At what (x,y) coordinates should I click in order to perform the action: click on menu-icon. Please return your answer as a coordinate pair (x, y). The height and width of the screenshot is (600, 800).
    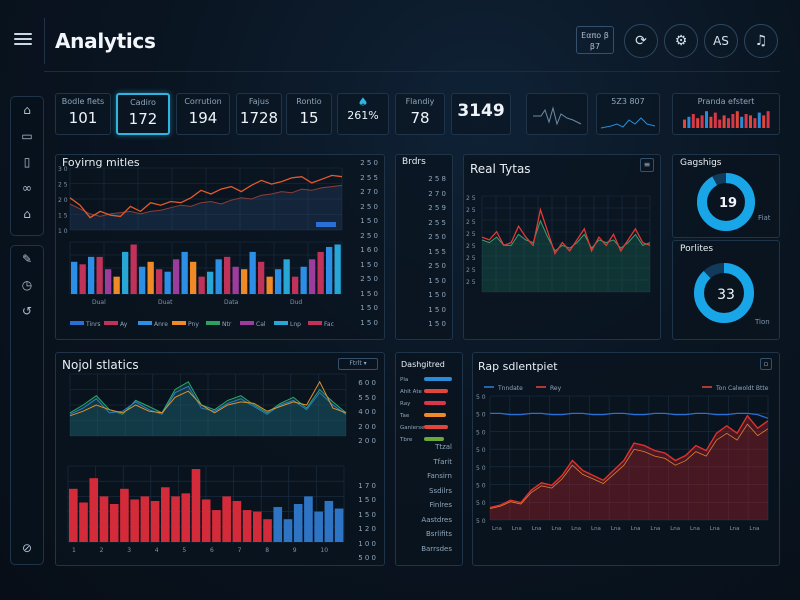
    Looking at the image, I should click on (23, 39).